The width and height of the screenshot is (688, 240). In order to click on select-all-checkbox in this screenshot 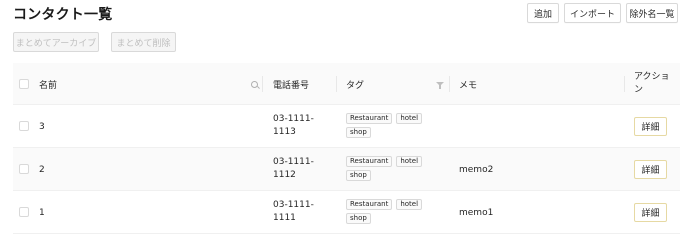, I will do `click(24, 84)`.